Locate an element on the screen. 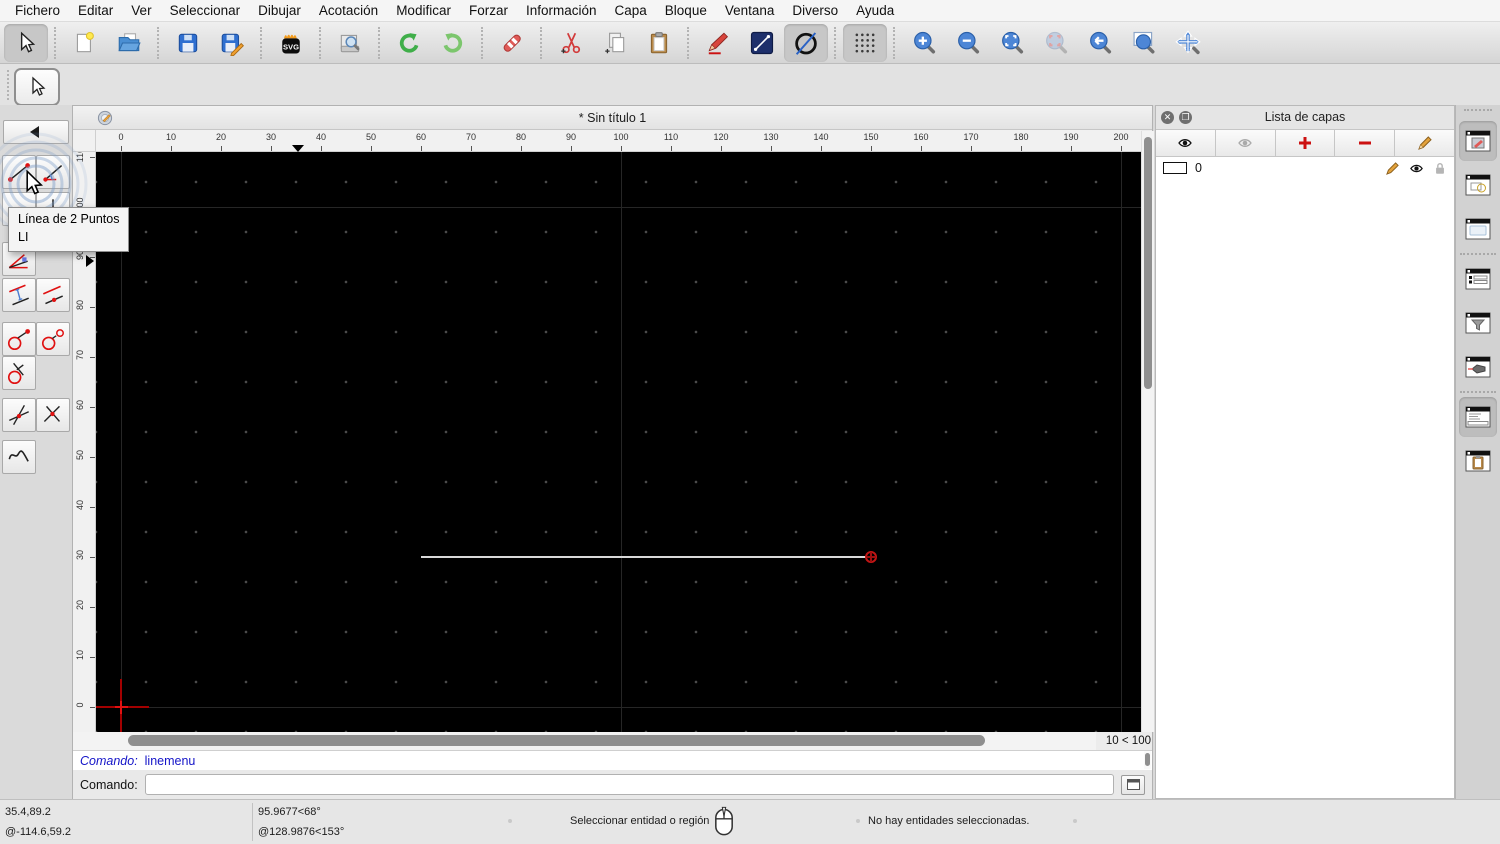 The image size is (1500, 844). line-freehand-icon is located at coordinates (18, 456).